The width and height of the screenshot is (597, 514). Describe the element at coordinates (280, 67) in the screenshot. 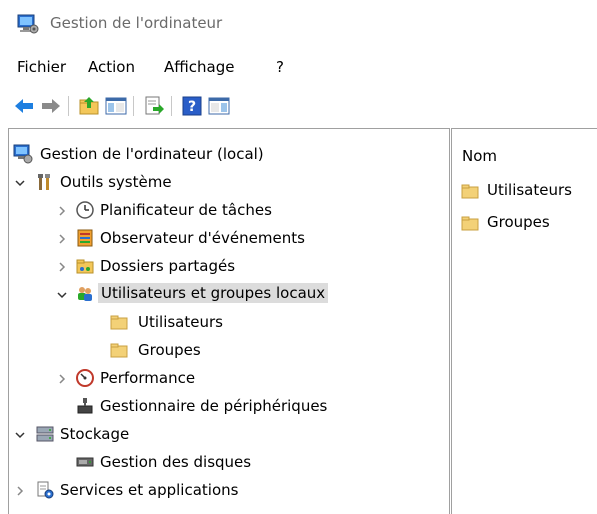

I see `menu-help: ?` at that location.